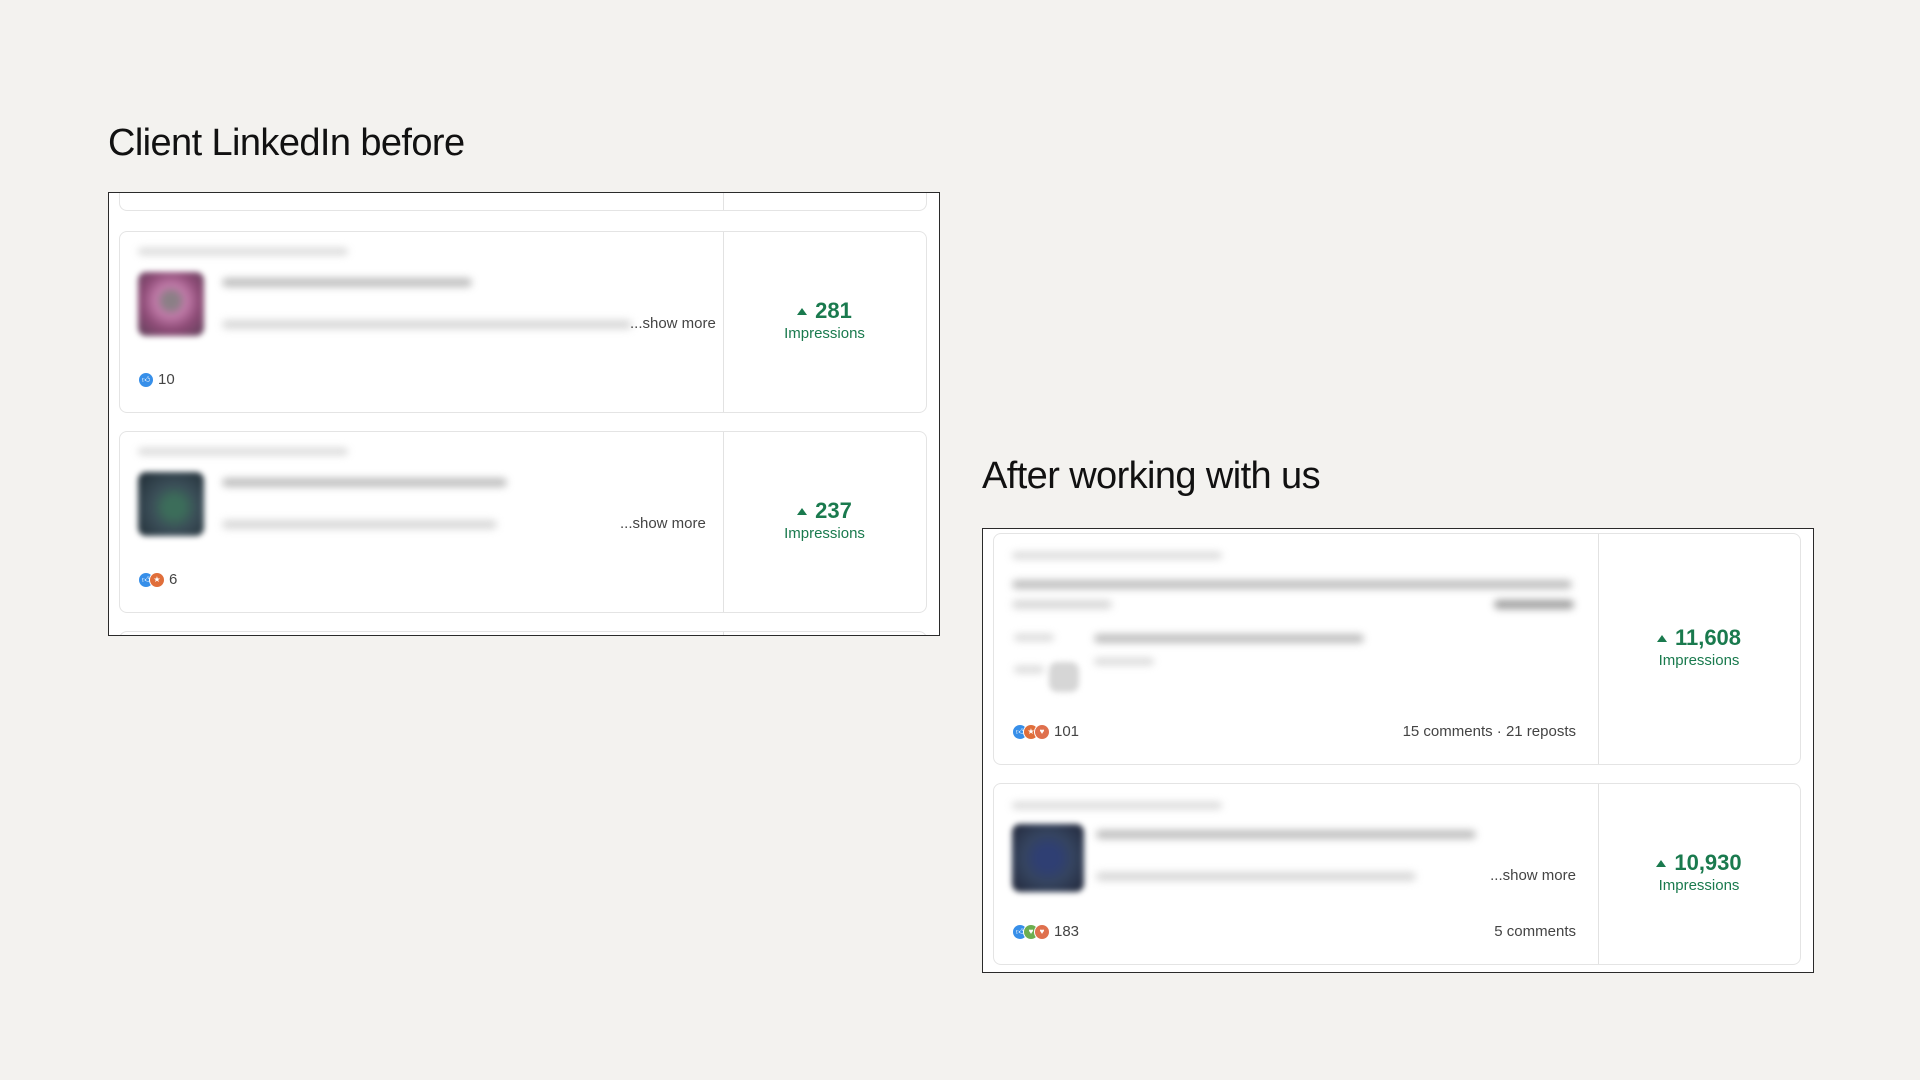 This screenshot has width=1920, height=1080. Describe the element at coordinates (1067, 931) in the screenshot. I see `reactions-count: 183` at that location.